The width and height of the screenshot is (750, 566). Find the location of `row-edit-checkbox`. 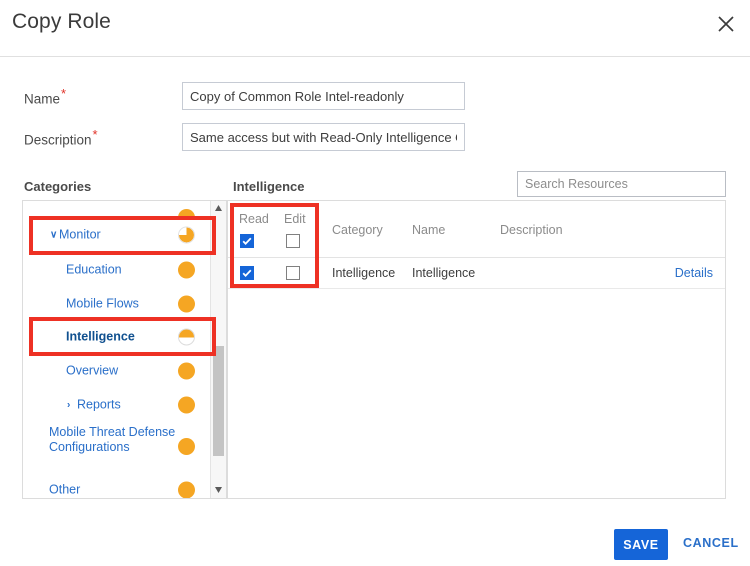

row-edit-checkbox is located at coordinates (293, 273).